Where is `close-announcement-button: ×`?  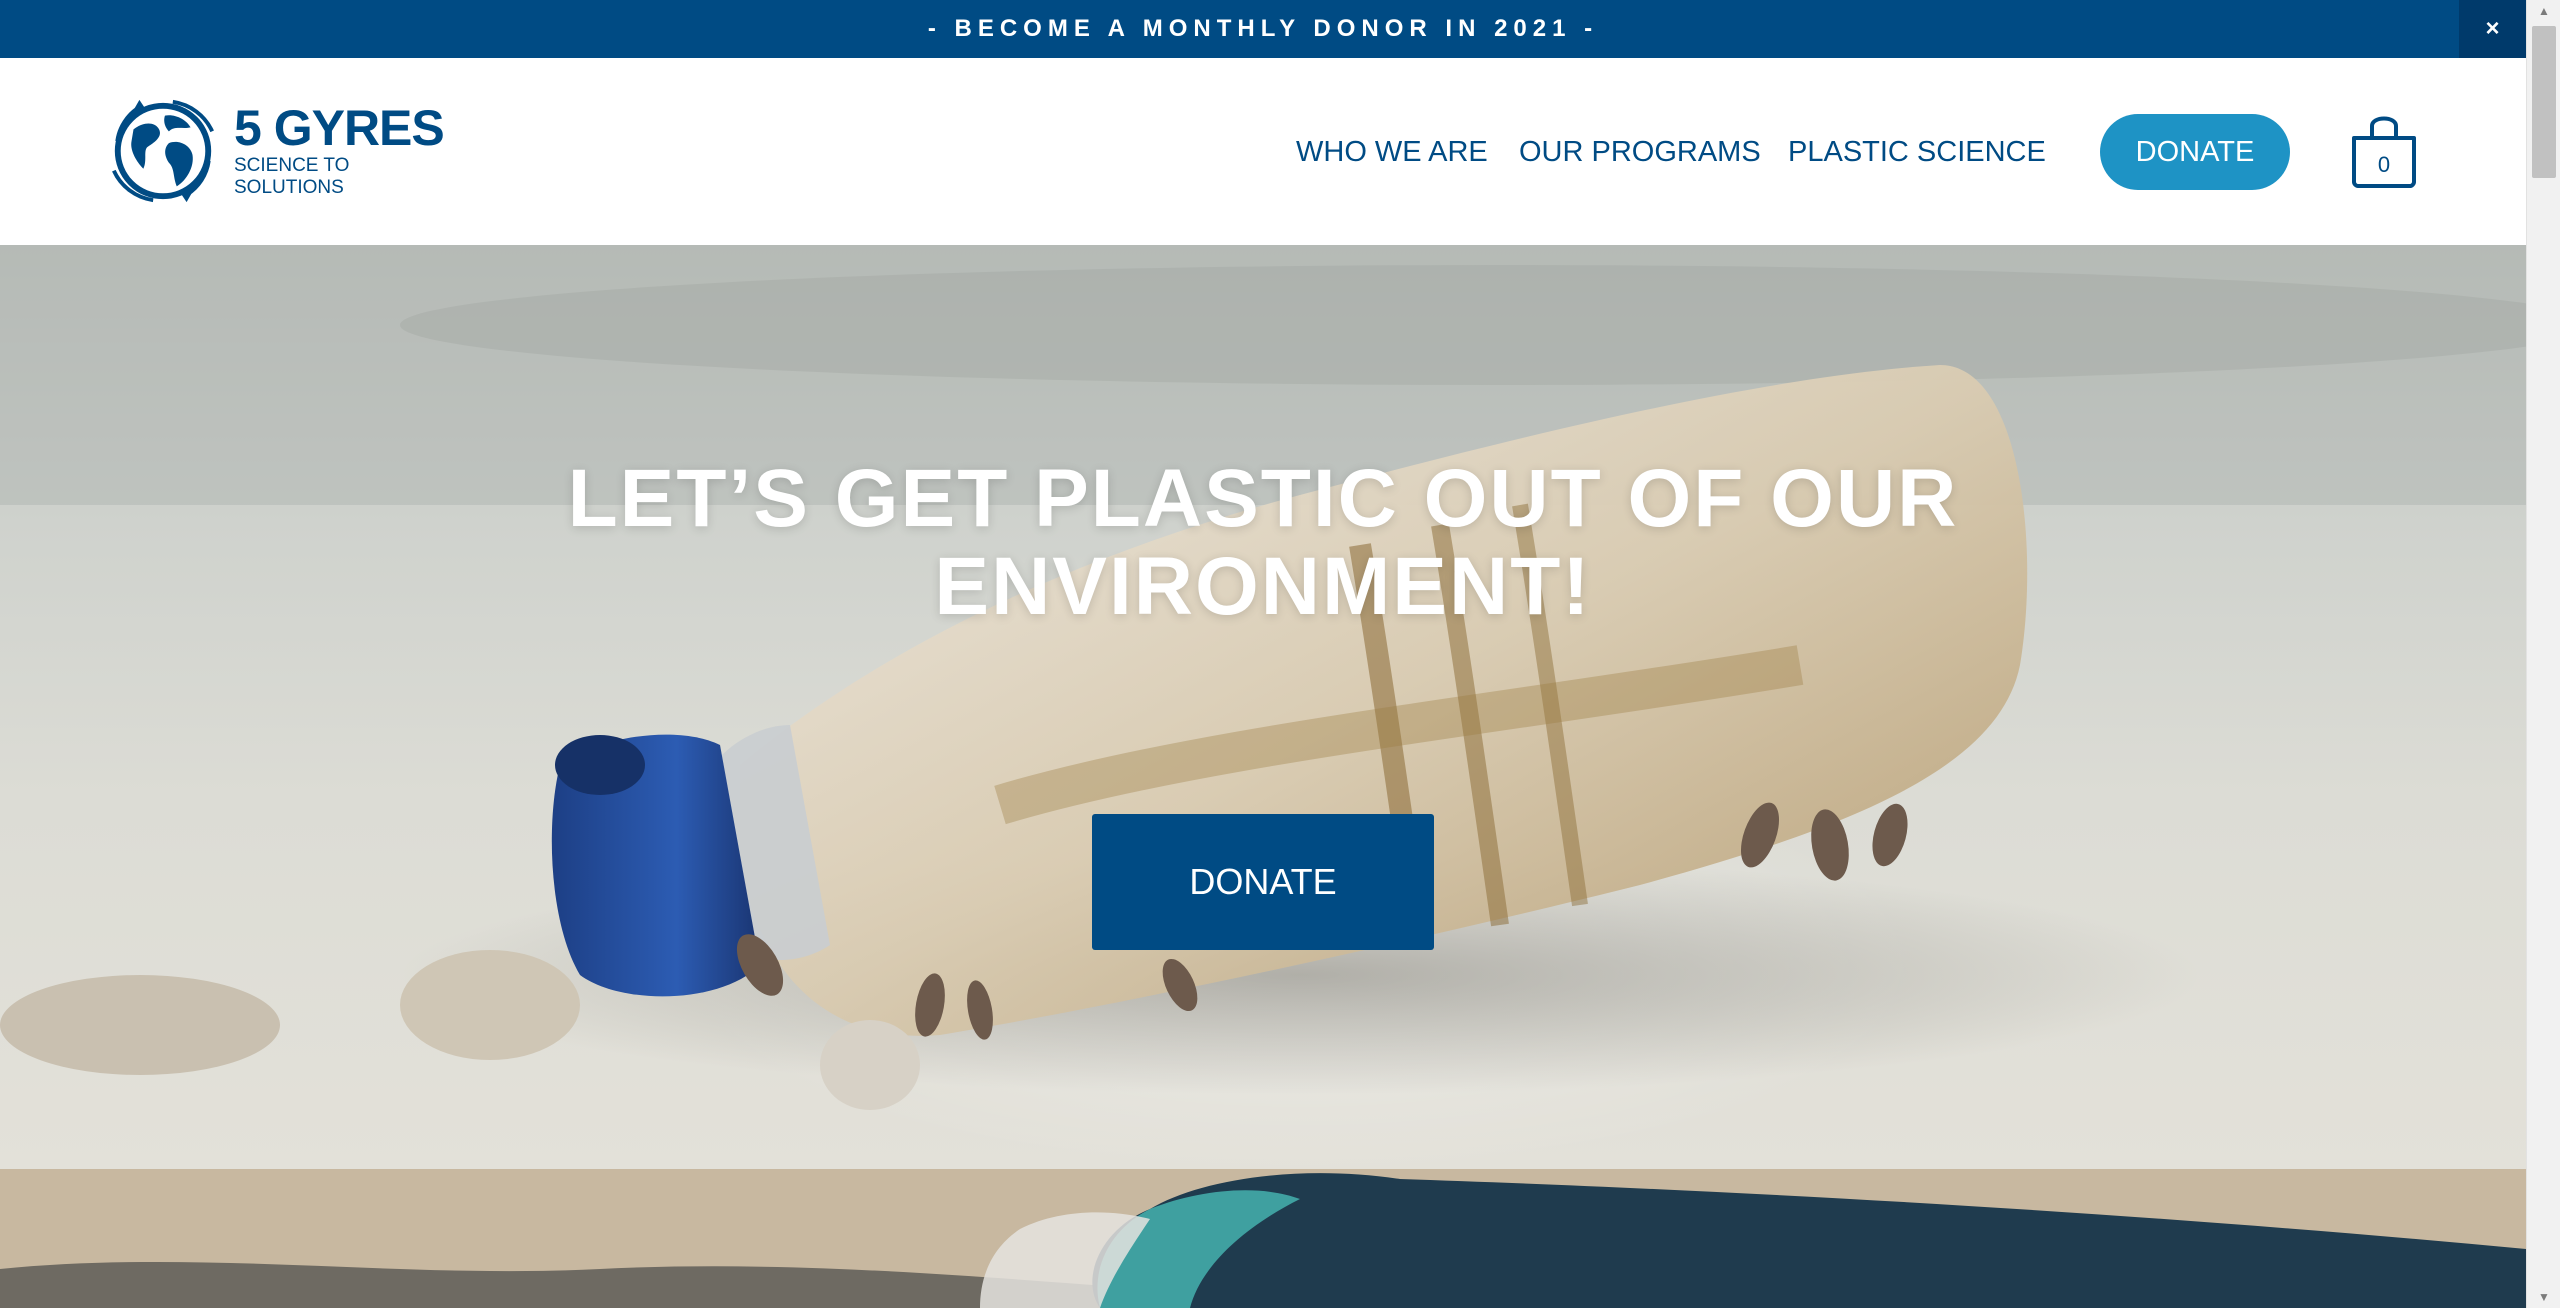
close-announcement-button: × is located at coordinates (2492, 29).